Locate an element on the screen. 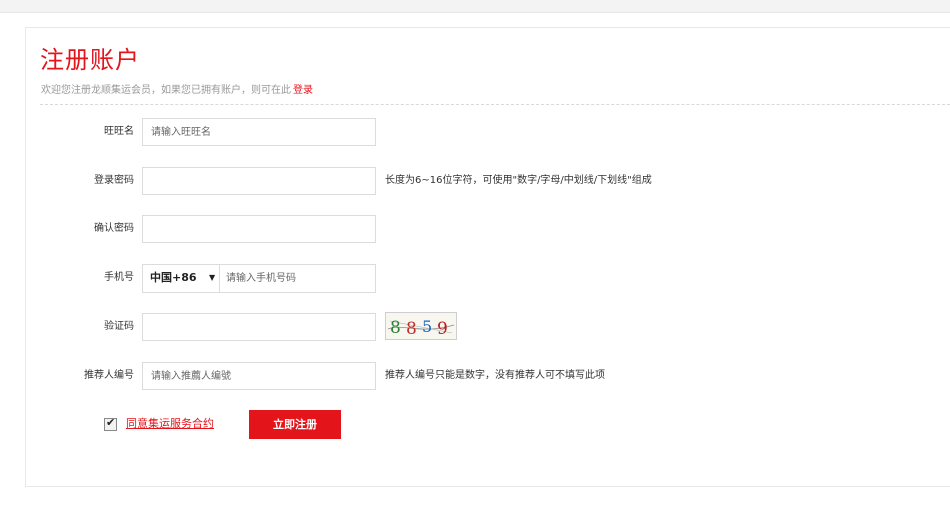 The width and height of the screenshot is (950, 506). agreement-checkbox: ✔ is located at coordinates (110, 423).